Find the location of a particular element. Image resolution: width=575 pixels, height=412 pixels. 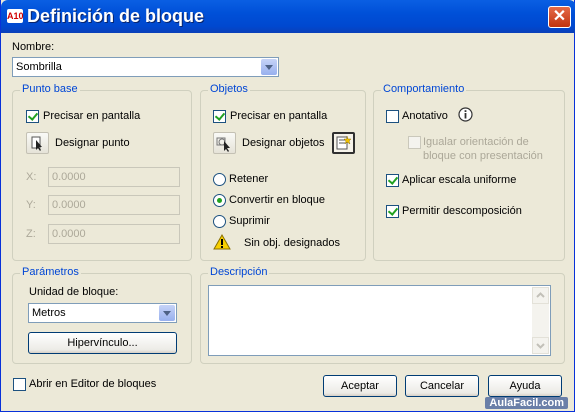

scroll-up-button is located at coordinates (540, 295).